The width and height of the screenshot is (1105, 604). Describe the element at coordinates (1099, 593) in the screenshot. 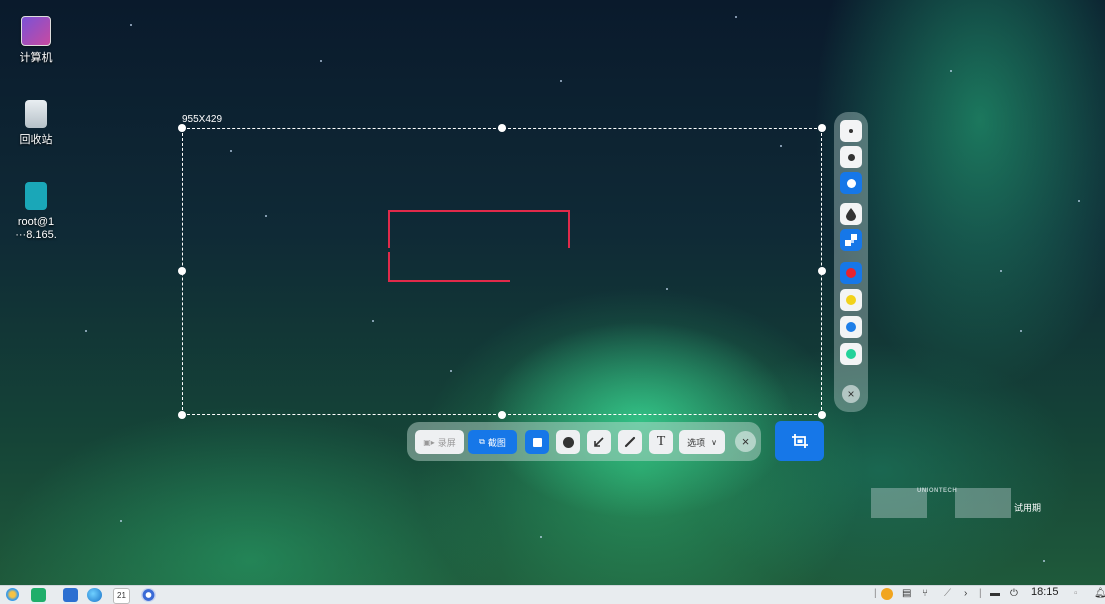

I see `bell-icon: 🔔︎` at that location.